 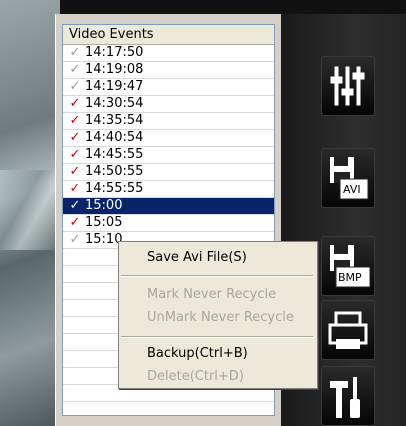 What do you see at coordinates (168, 53) in the screenshot?
I see `list-item: ✓ 14:17:50` at bounding box center [168, 53].